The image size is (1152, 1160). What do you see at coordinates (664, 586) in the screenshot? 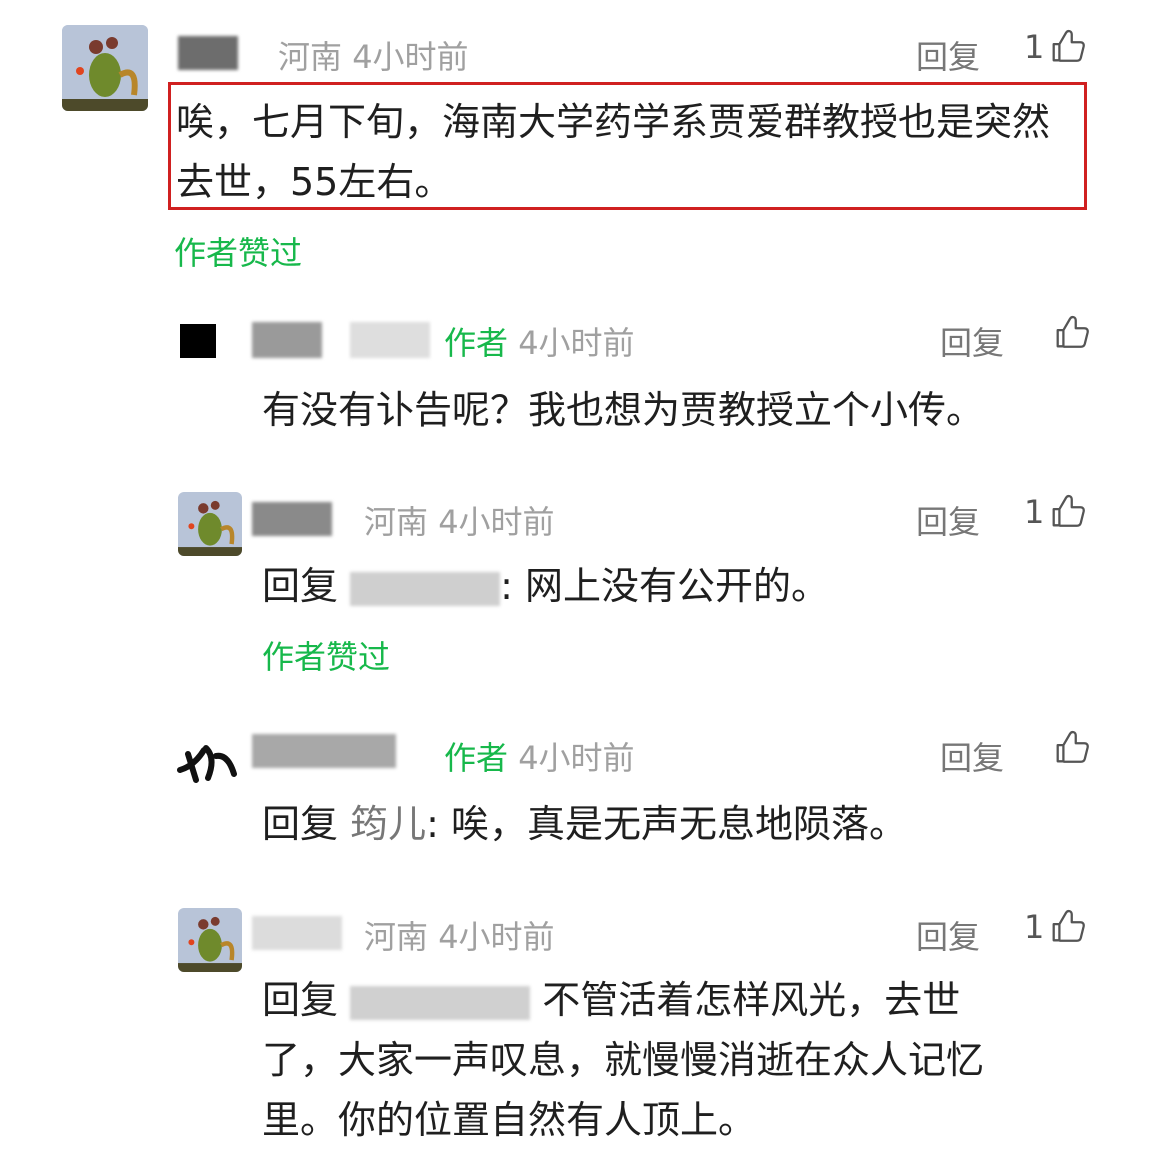
I see `reply-body: : 网上没有公开的。` at bounding box center [664, 586].